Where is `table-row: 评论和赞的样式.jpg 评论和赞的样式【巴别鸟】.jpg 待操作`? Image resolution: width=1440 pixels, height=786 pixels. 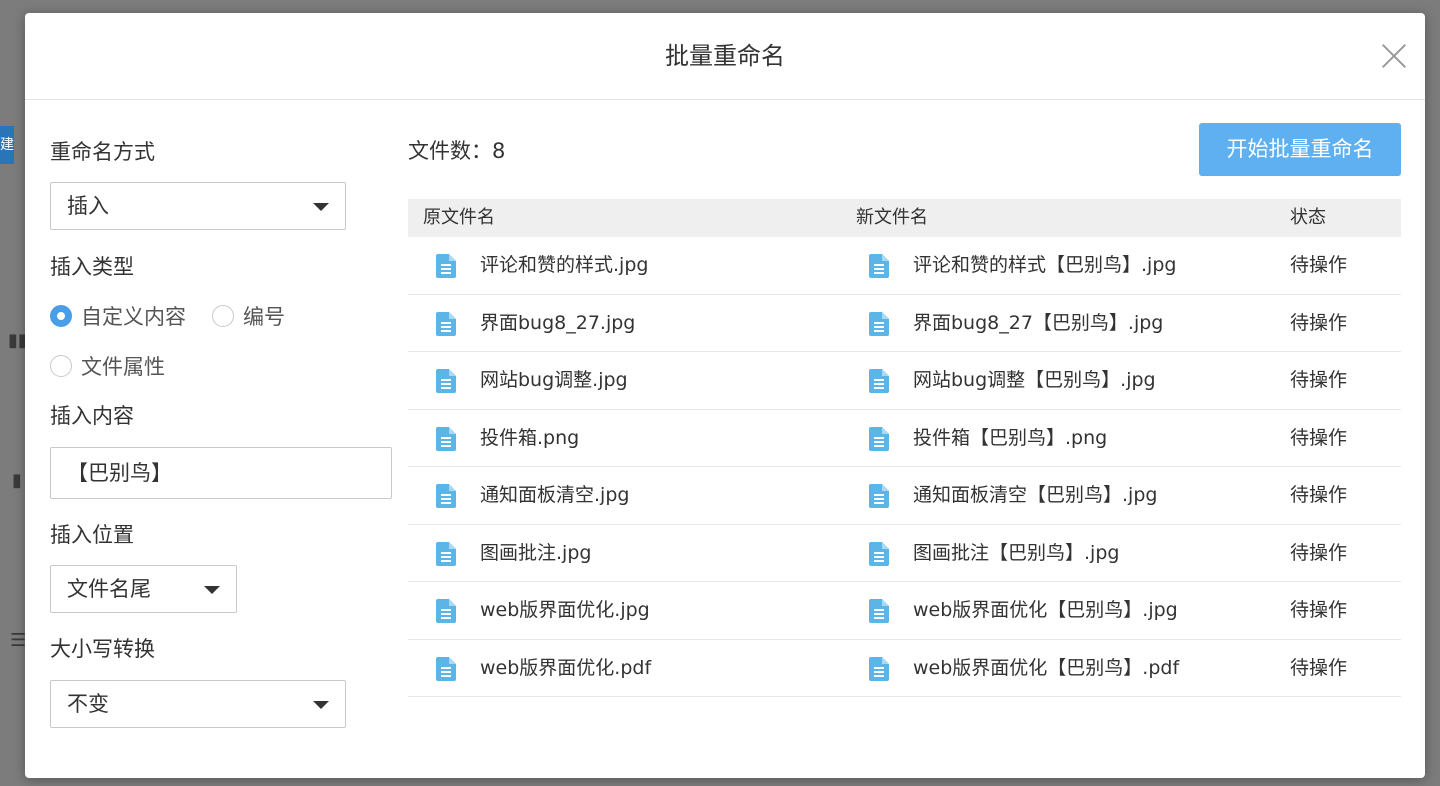 table-row: 评论和赞的样式.jpg 评论和赞的样式【巴别鸟】.jpg 待操作 is located at coordinates (904, 266).